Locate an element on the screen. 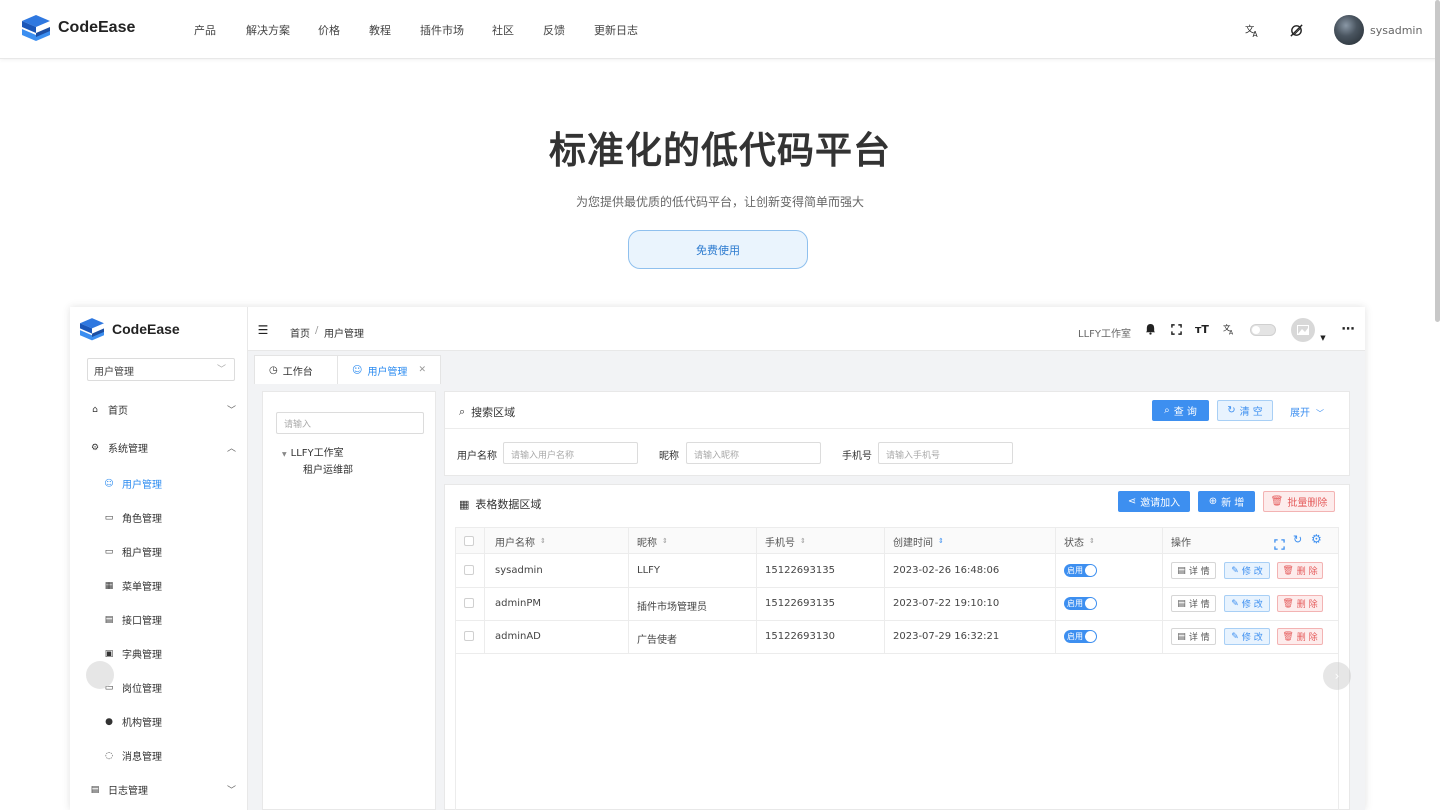 This screenshot has height=810, width=1440. nav-item-feedback: 反馈 is located at coordinates (554, 30).